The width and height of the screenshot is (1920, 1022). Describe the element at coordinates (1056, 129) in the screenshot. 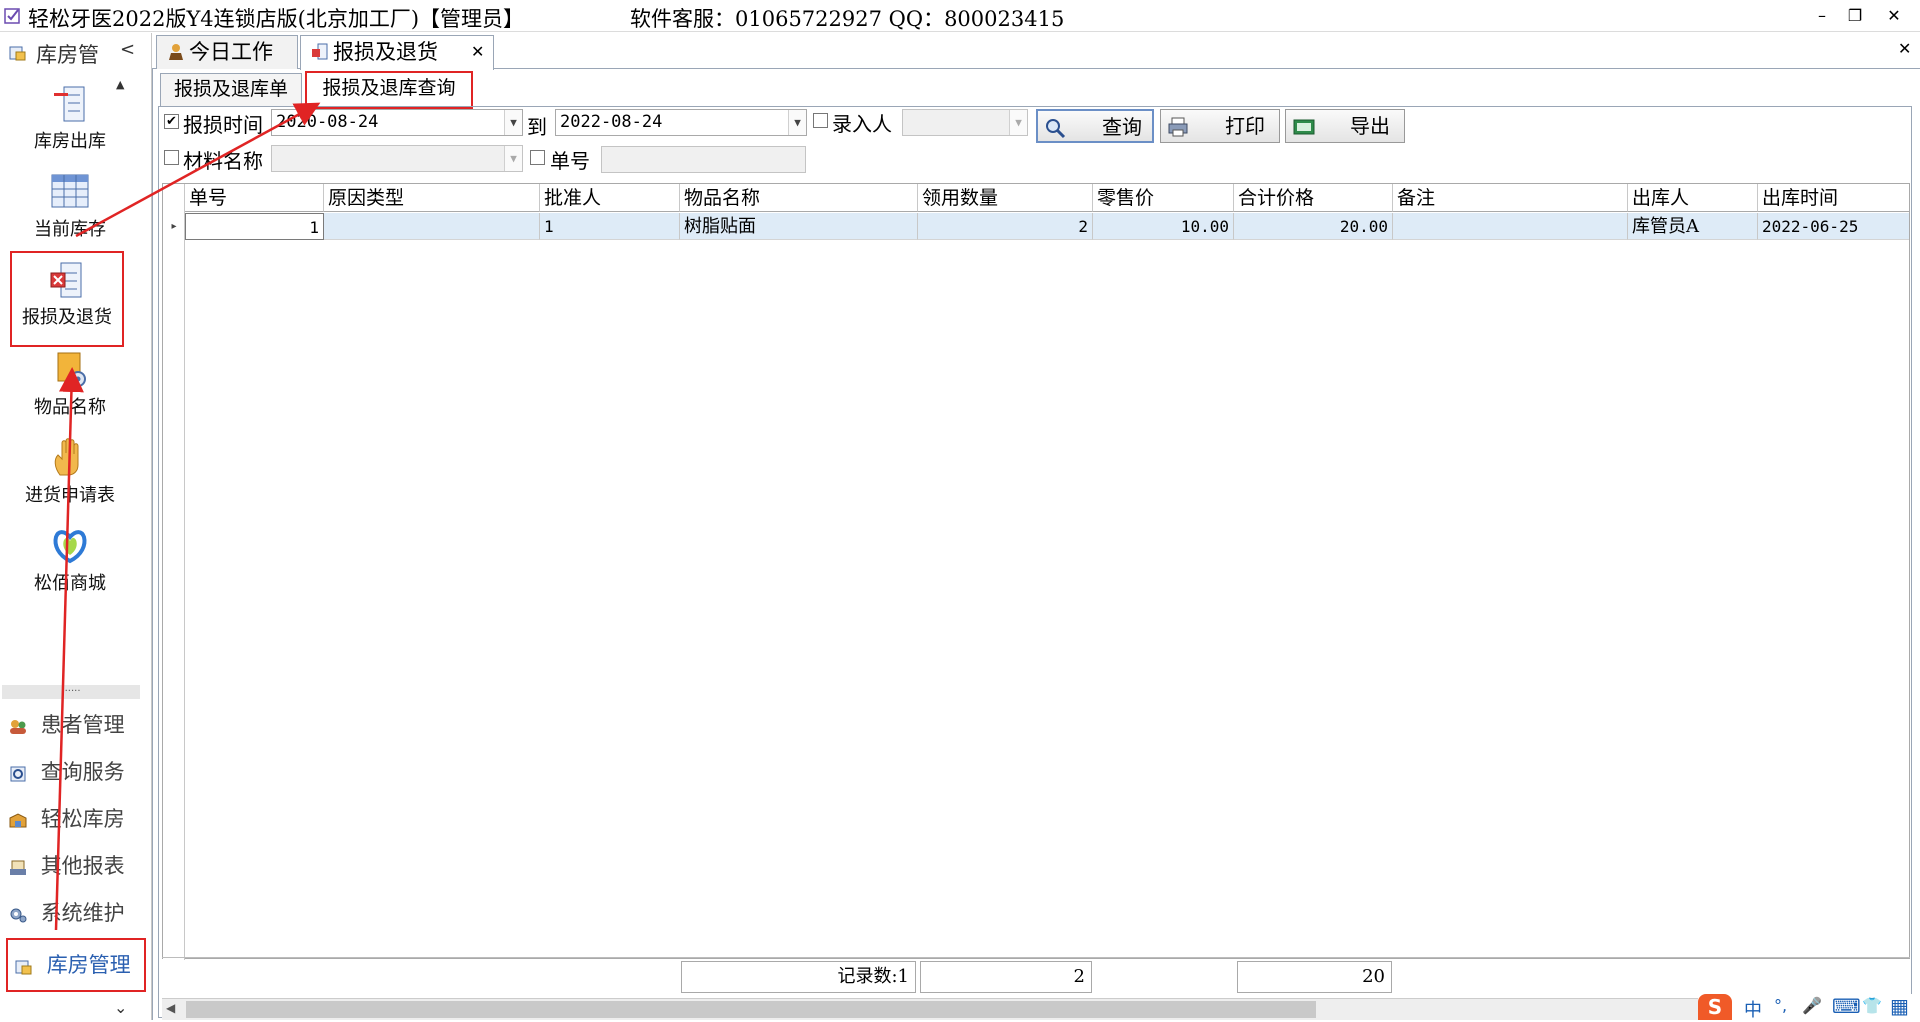

I see `search-icon` at that location.